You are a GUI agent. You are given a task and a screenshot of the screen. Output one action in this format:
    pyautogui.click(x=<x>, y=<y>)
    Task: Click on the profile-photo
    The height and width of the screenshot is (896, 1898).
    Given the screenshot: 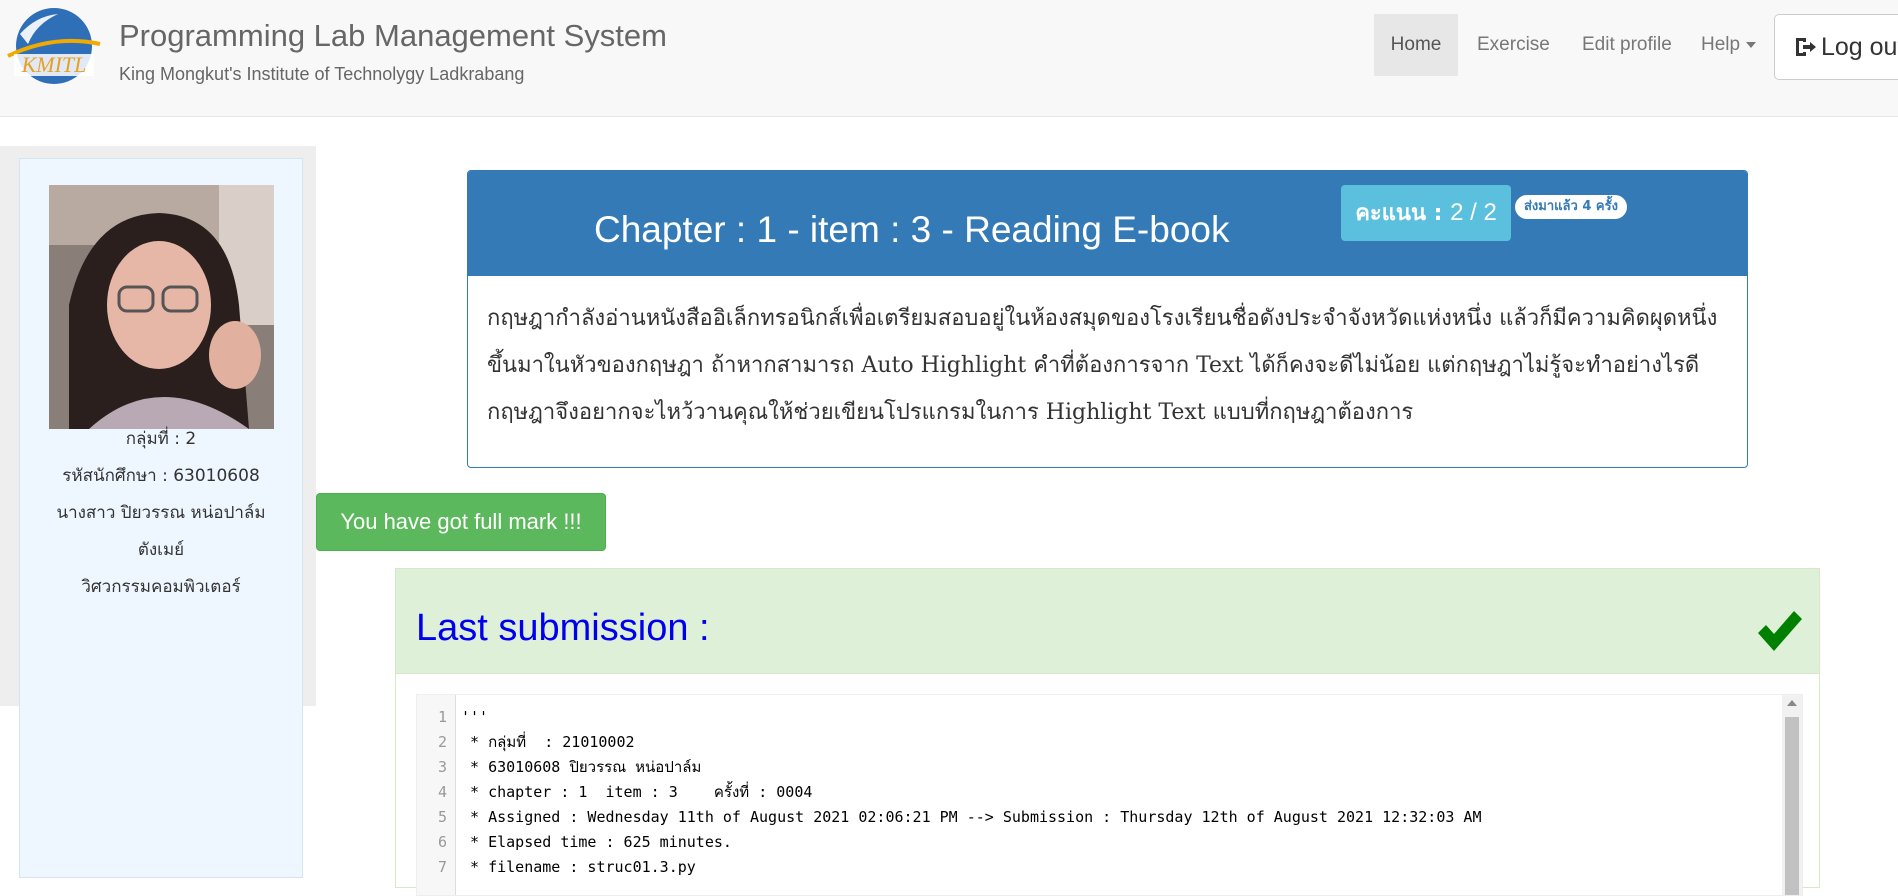 What is the action you would take?
    pyautogui.click(x=161, y=307)
    